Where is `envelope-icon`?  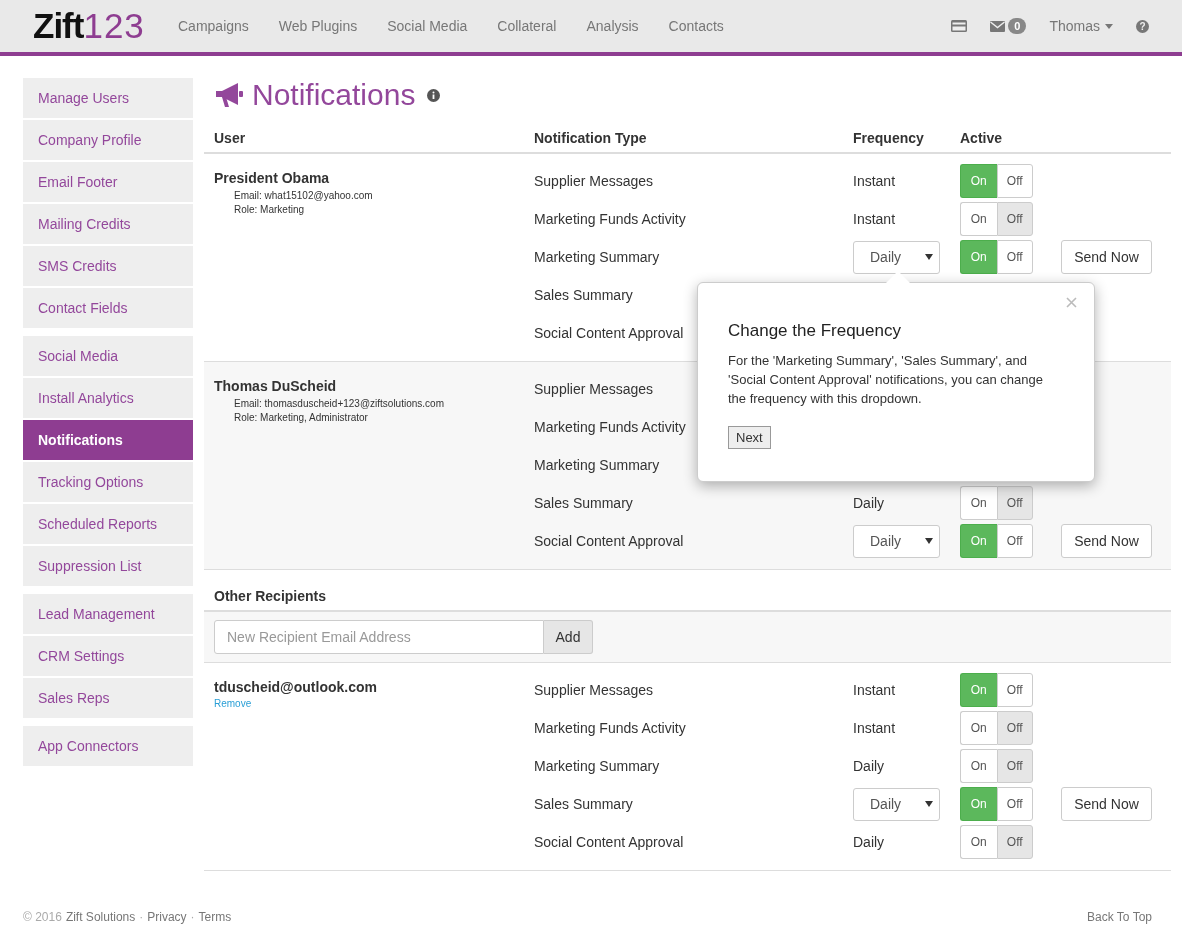 envelope-icon is located at coordinates (998, 26).